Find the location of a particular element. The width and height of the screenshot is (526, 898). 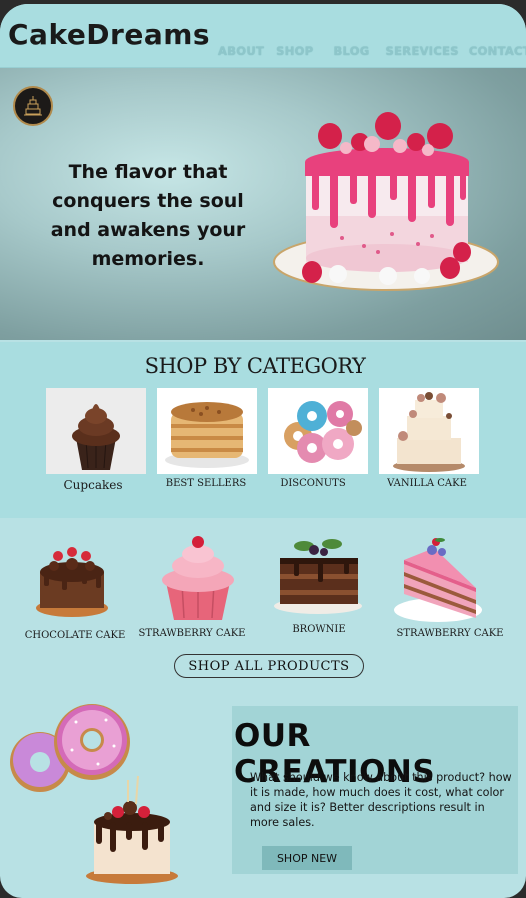

category-title: SHOP BY CATEGORY is located at coordinates (255, 366).